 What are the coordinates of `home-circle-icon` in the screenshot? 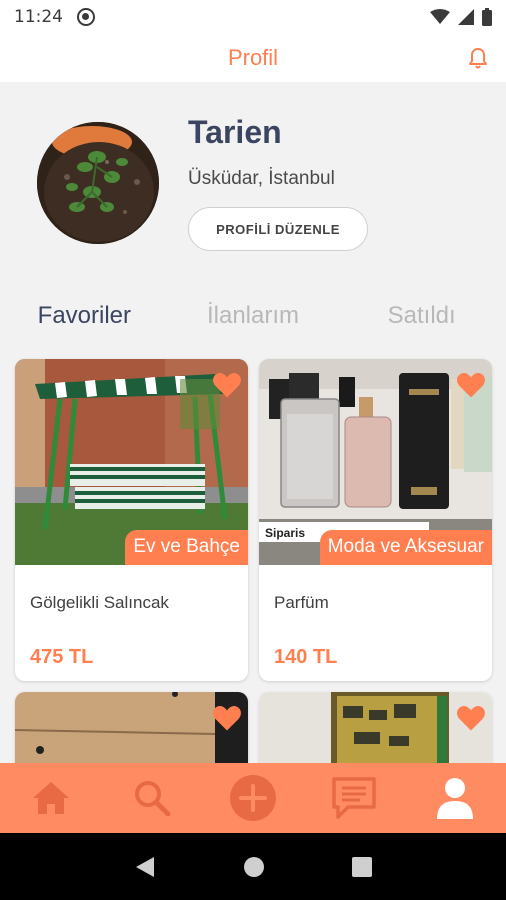 It's located at (254, 867).